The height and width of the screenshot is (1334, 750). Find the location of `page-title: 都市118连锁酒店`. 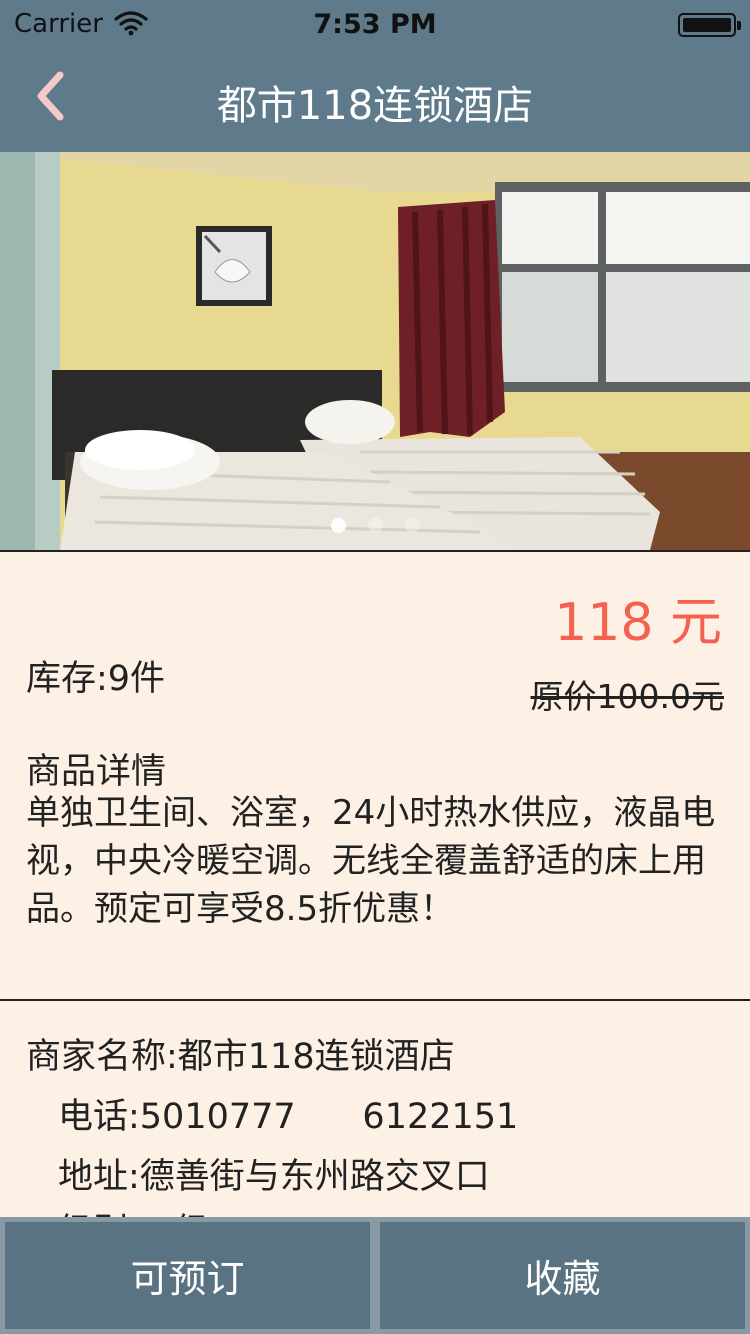

page-title: 都市118连锁酒店 is located at coordinates (375, 106).